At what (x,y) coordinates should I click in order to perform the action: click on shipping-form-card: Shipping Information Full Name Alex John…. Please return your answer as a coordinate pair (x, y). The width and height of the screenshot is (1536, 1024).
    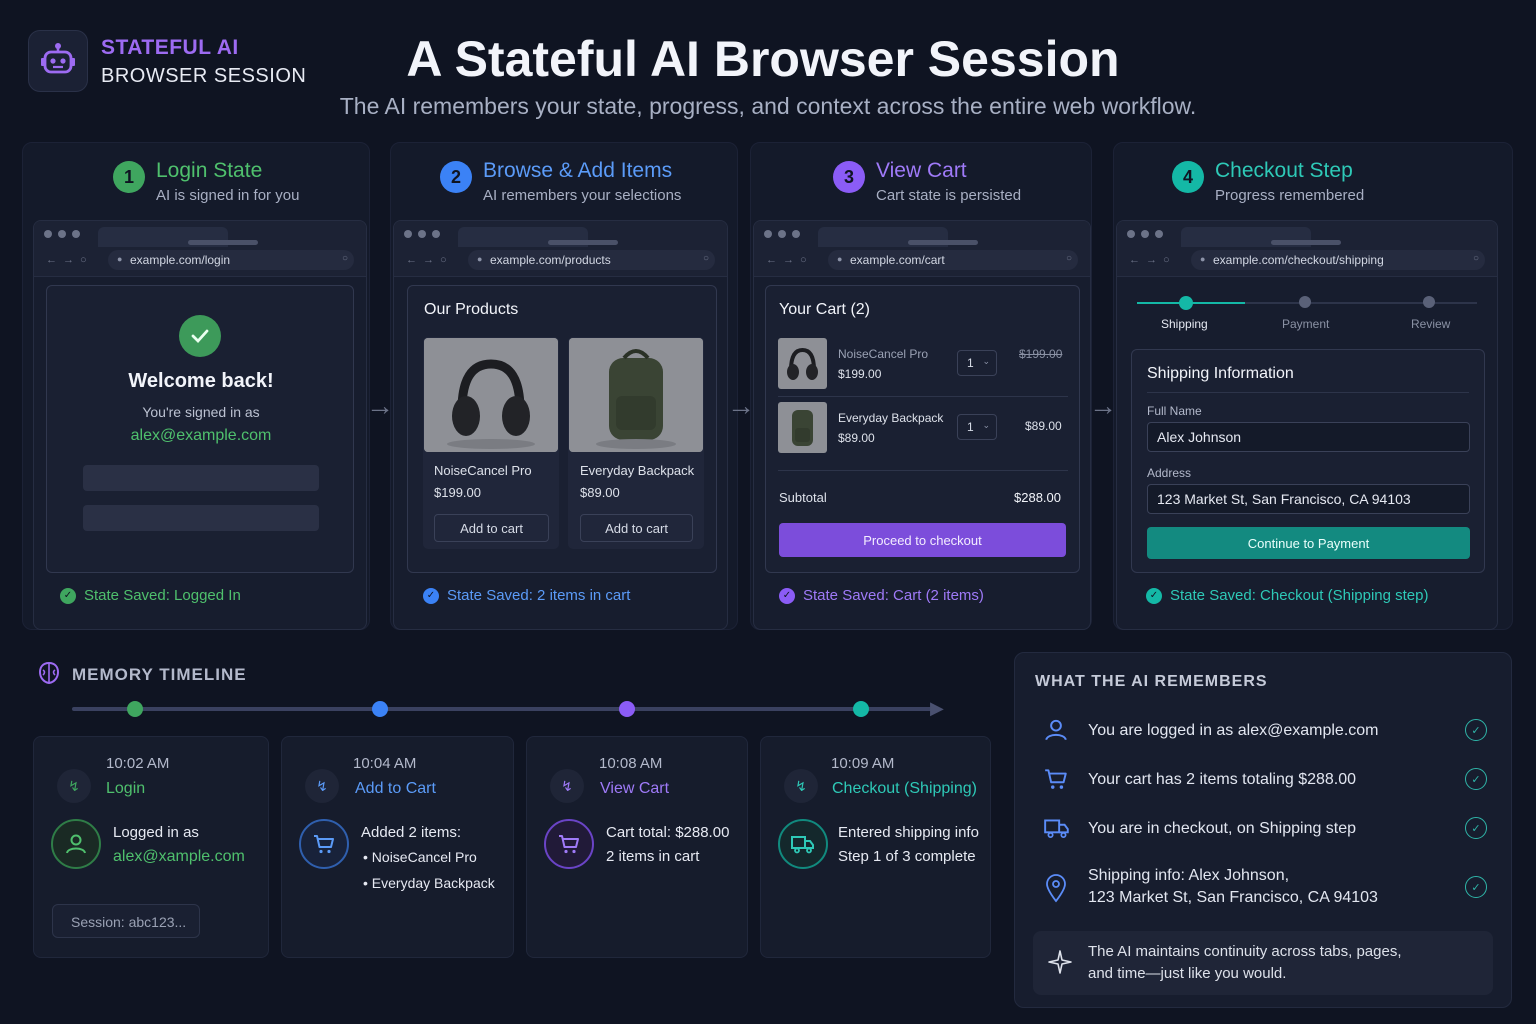
    Looking at the image, I should click on (1308, 461).